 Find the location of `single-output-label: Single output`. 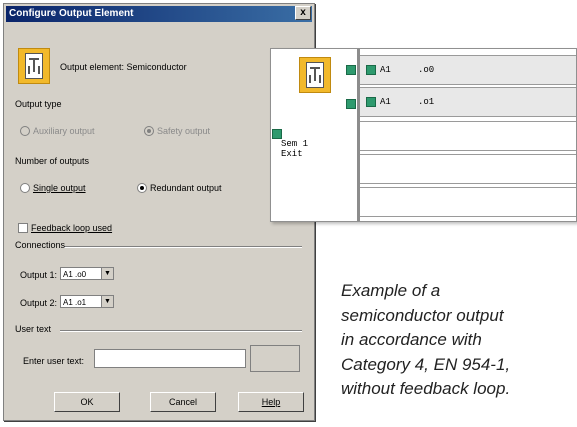

single-output-label: Single output is located at coordinates (59, 188).